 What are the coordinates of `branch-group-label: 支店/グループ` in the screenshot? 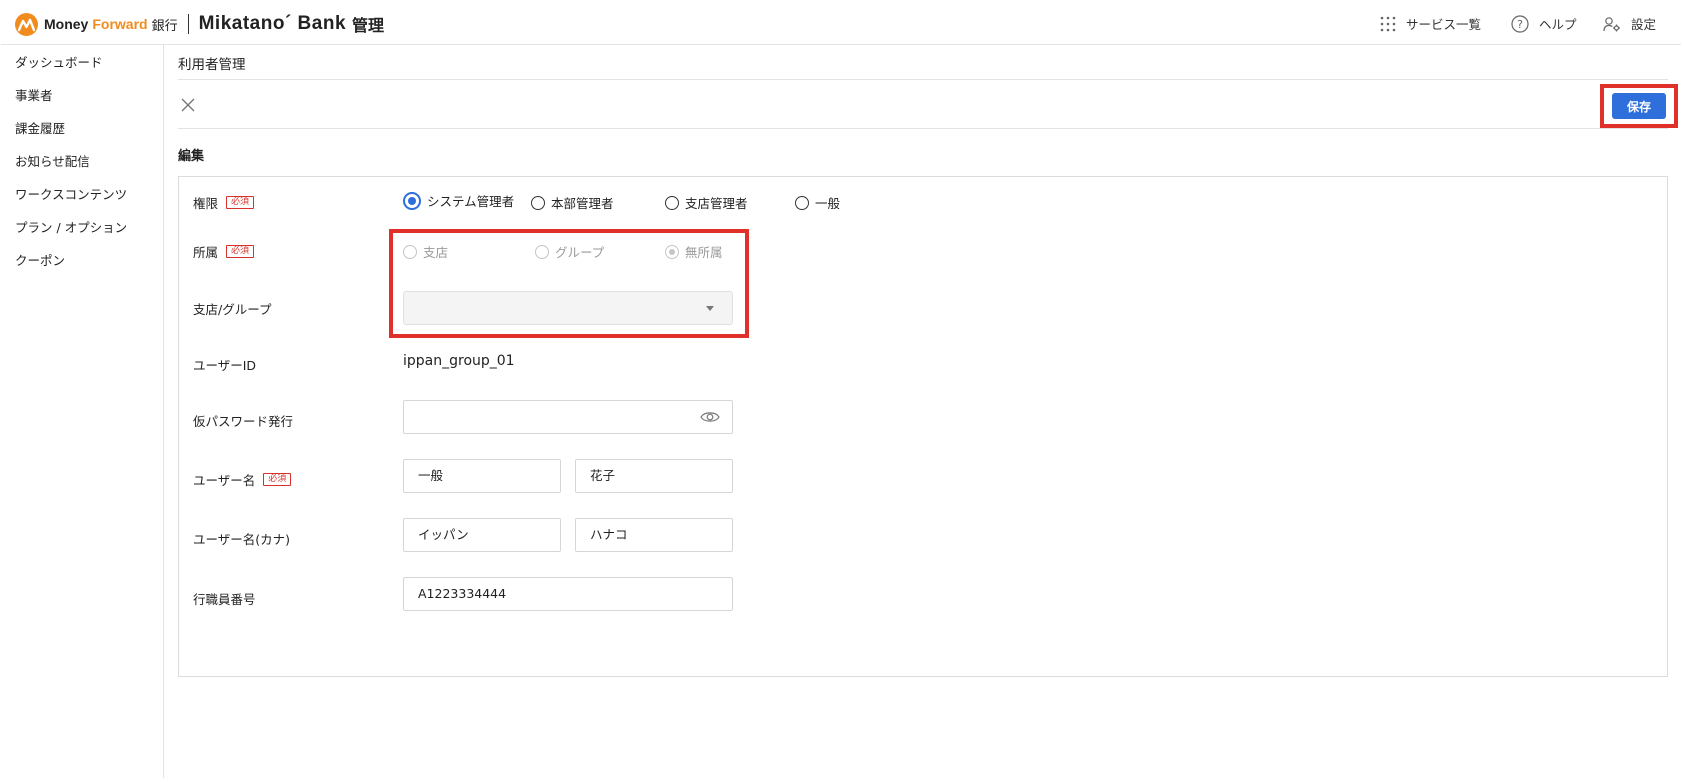 It's located at (232, 309).